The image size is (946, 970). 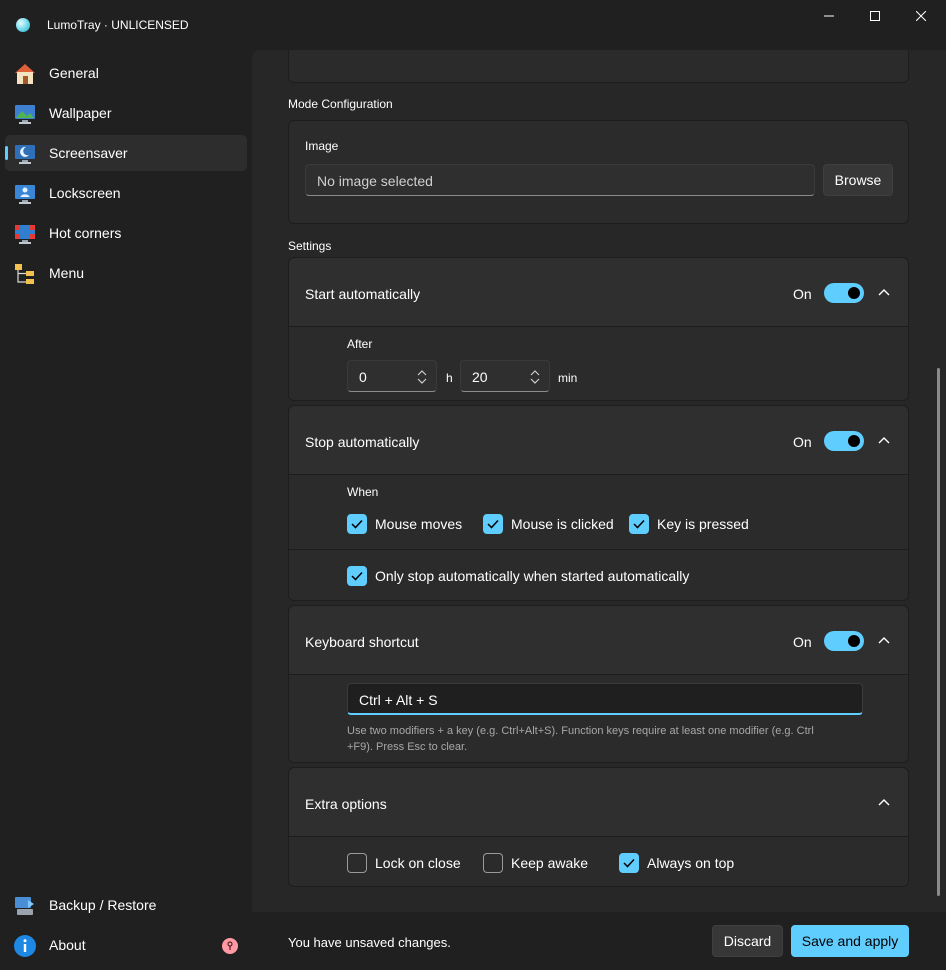 I want to click on save-and-apply-button: Save and apply, so click(x=850, y=941).